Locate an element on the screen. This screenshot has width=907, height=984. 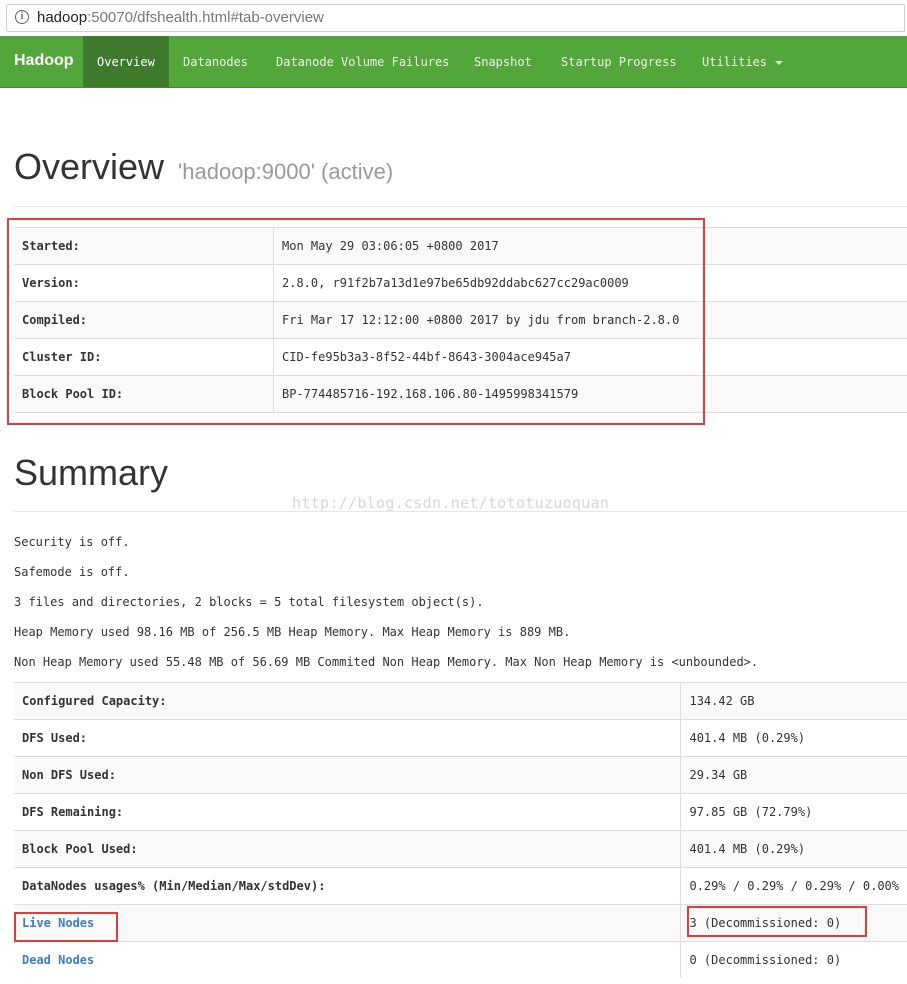
url-path: :50070/dfshealth.html#tab-overview is located at coordinates (205, 17).